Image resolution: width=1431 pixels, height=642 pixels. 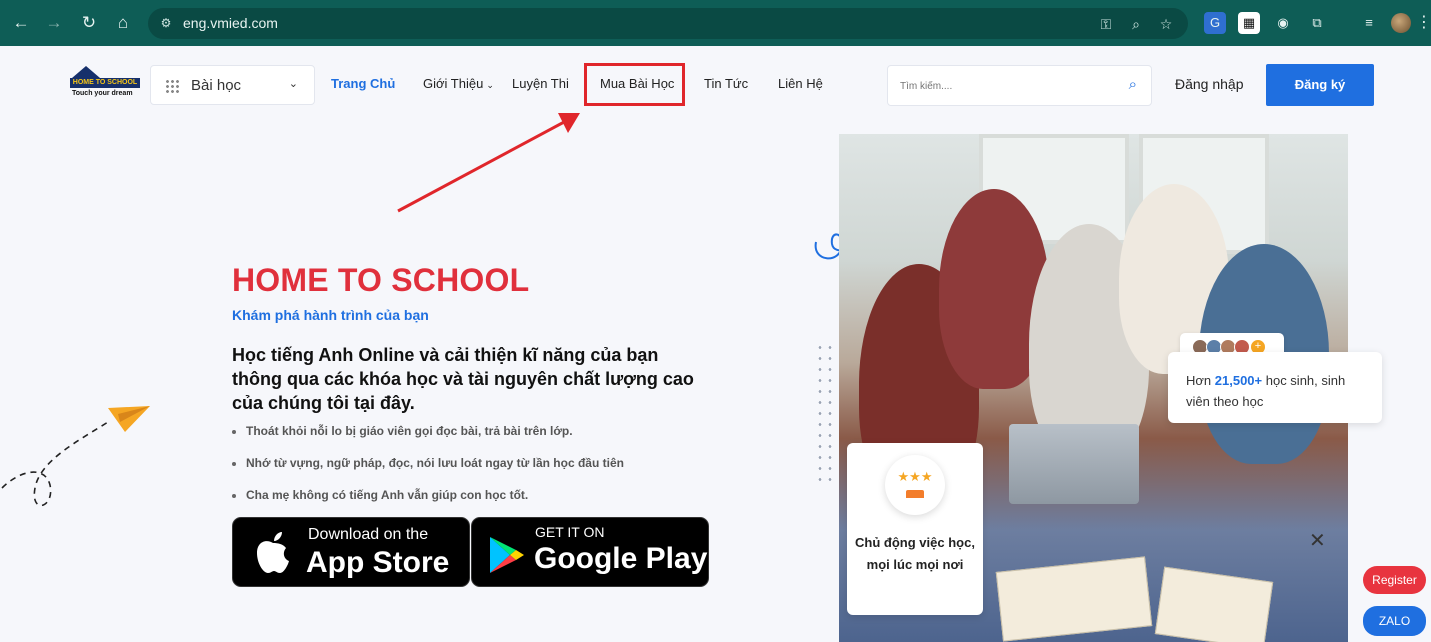 I want to click on trophy-badge: ★★★, so click(x=915, y=485).